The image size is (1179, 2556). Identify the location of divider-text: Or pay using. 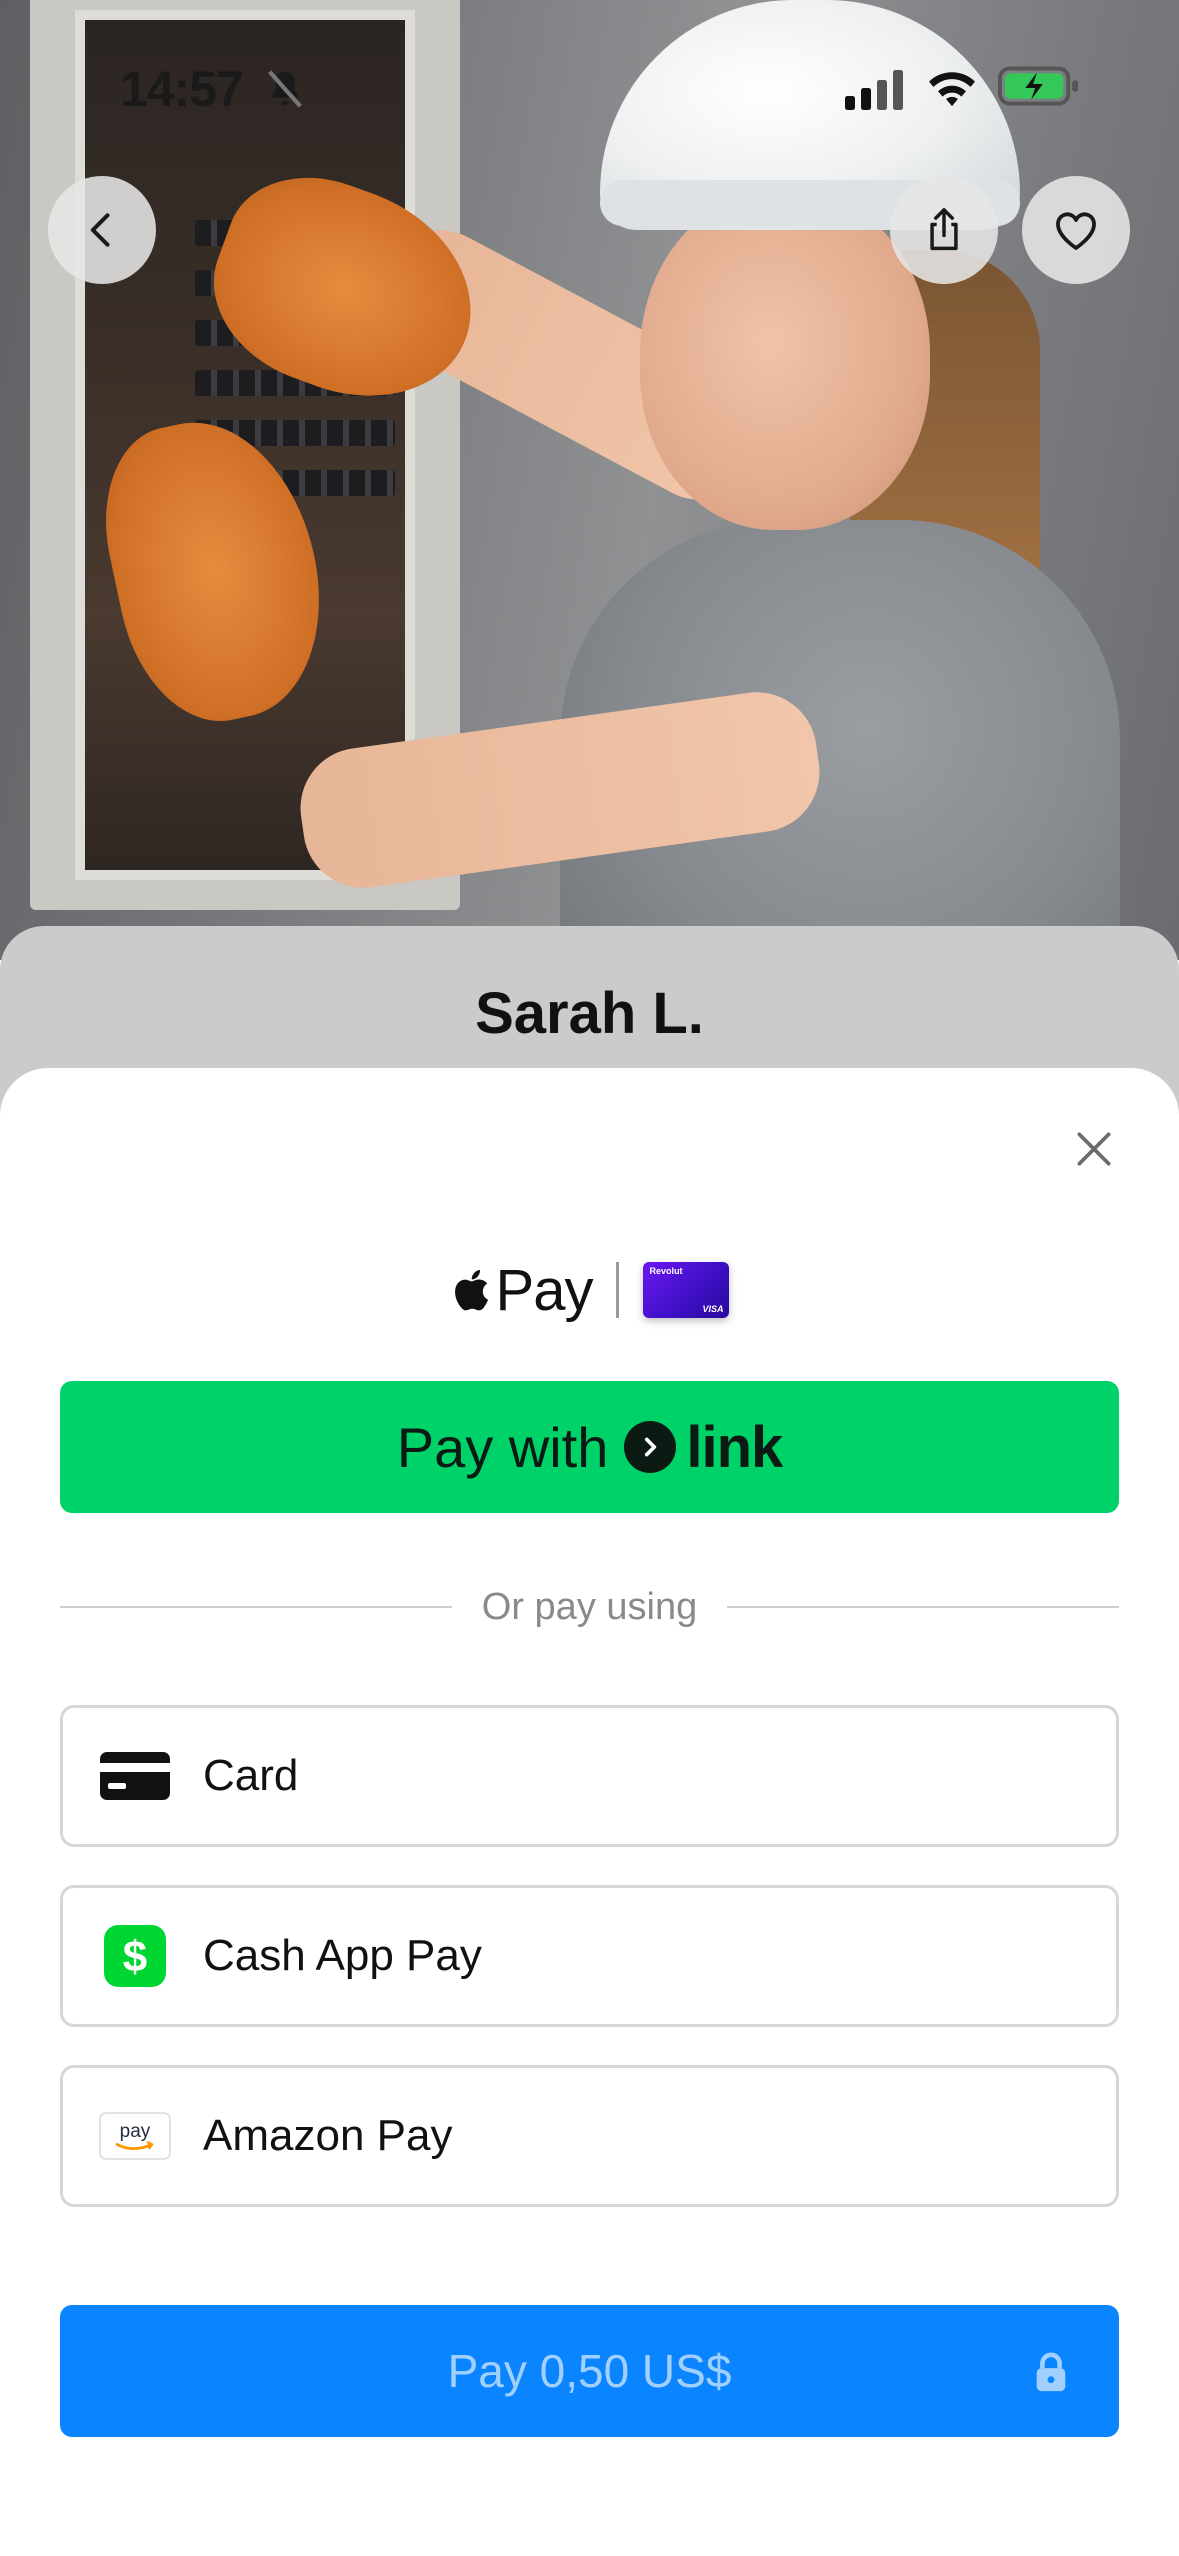
(589, 1606).